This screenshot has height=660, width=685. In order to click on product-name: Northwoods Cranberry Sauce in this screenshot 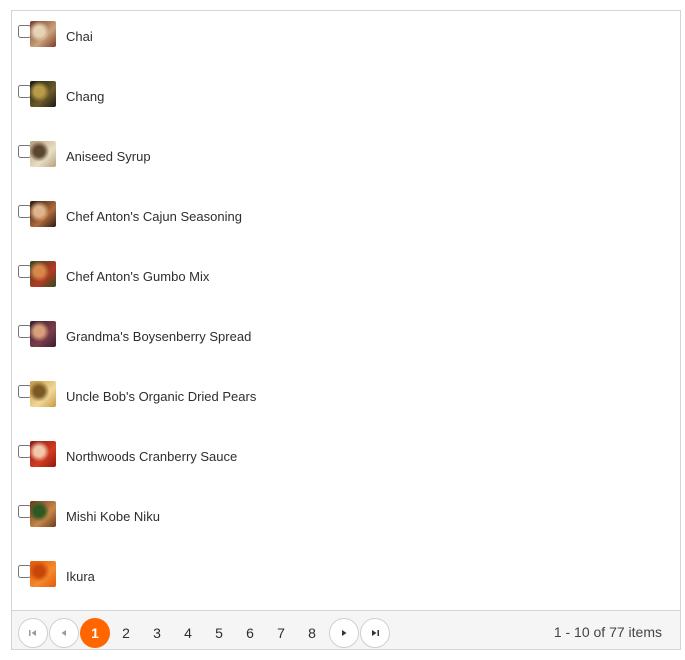, I will do `click(152, 456)`.